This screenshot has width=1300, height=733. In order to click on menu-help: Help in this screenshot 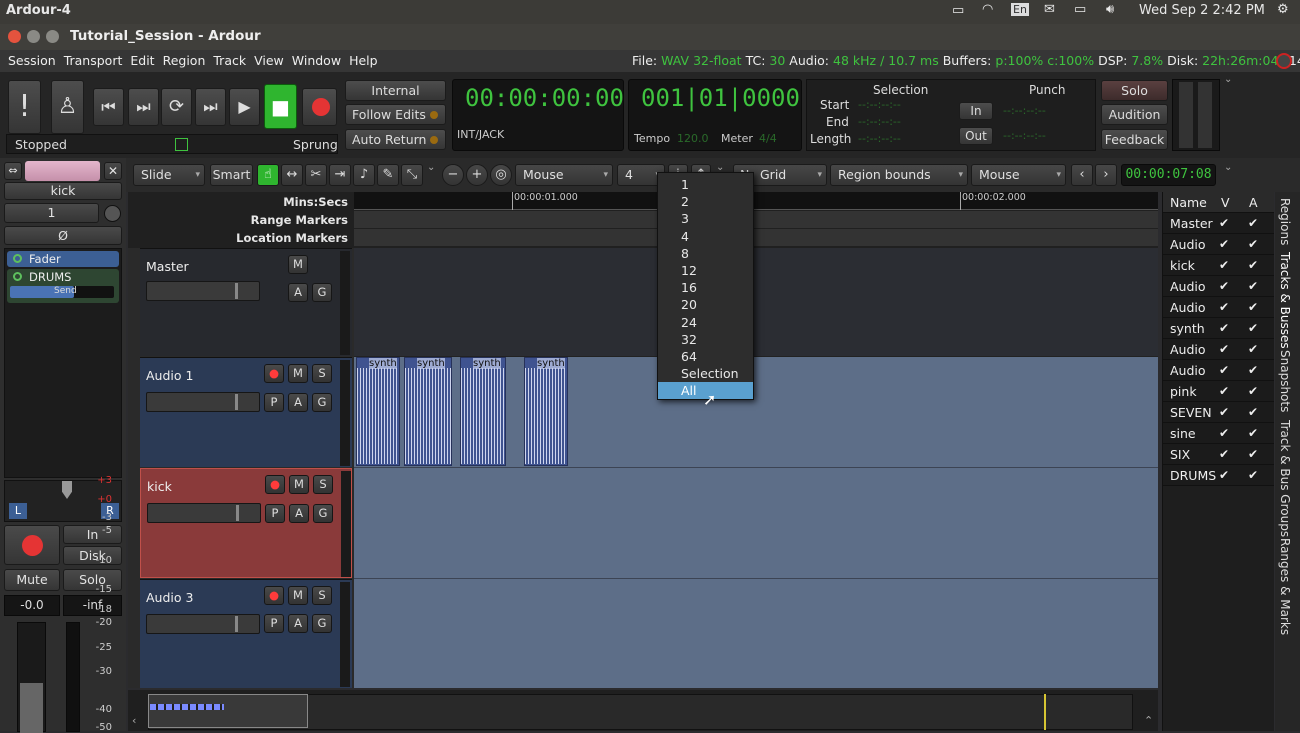, I will do `click(363, 60)`.